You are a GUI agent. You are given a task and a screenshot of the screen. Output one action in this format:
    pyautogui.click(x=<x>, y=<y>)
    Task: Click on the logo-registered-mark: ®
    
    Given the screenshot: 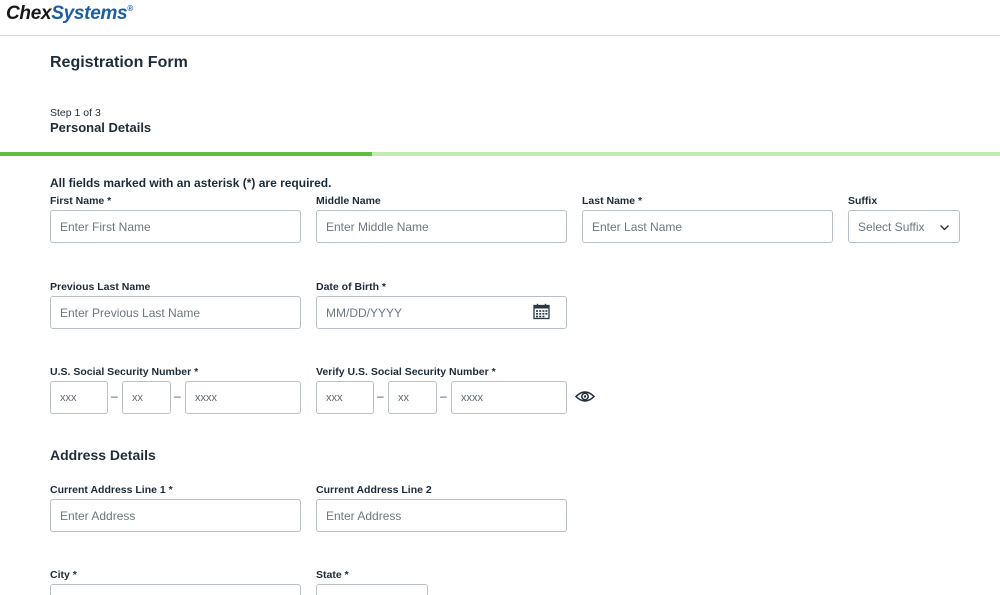 What is the action you would take?
    pyautogui.click(x=130, y=8)
    